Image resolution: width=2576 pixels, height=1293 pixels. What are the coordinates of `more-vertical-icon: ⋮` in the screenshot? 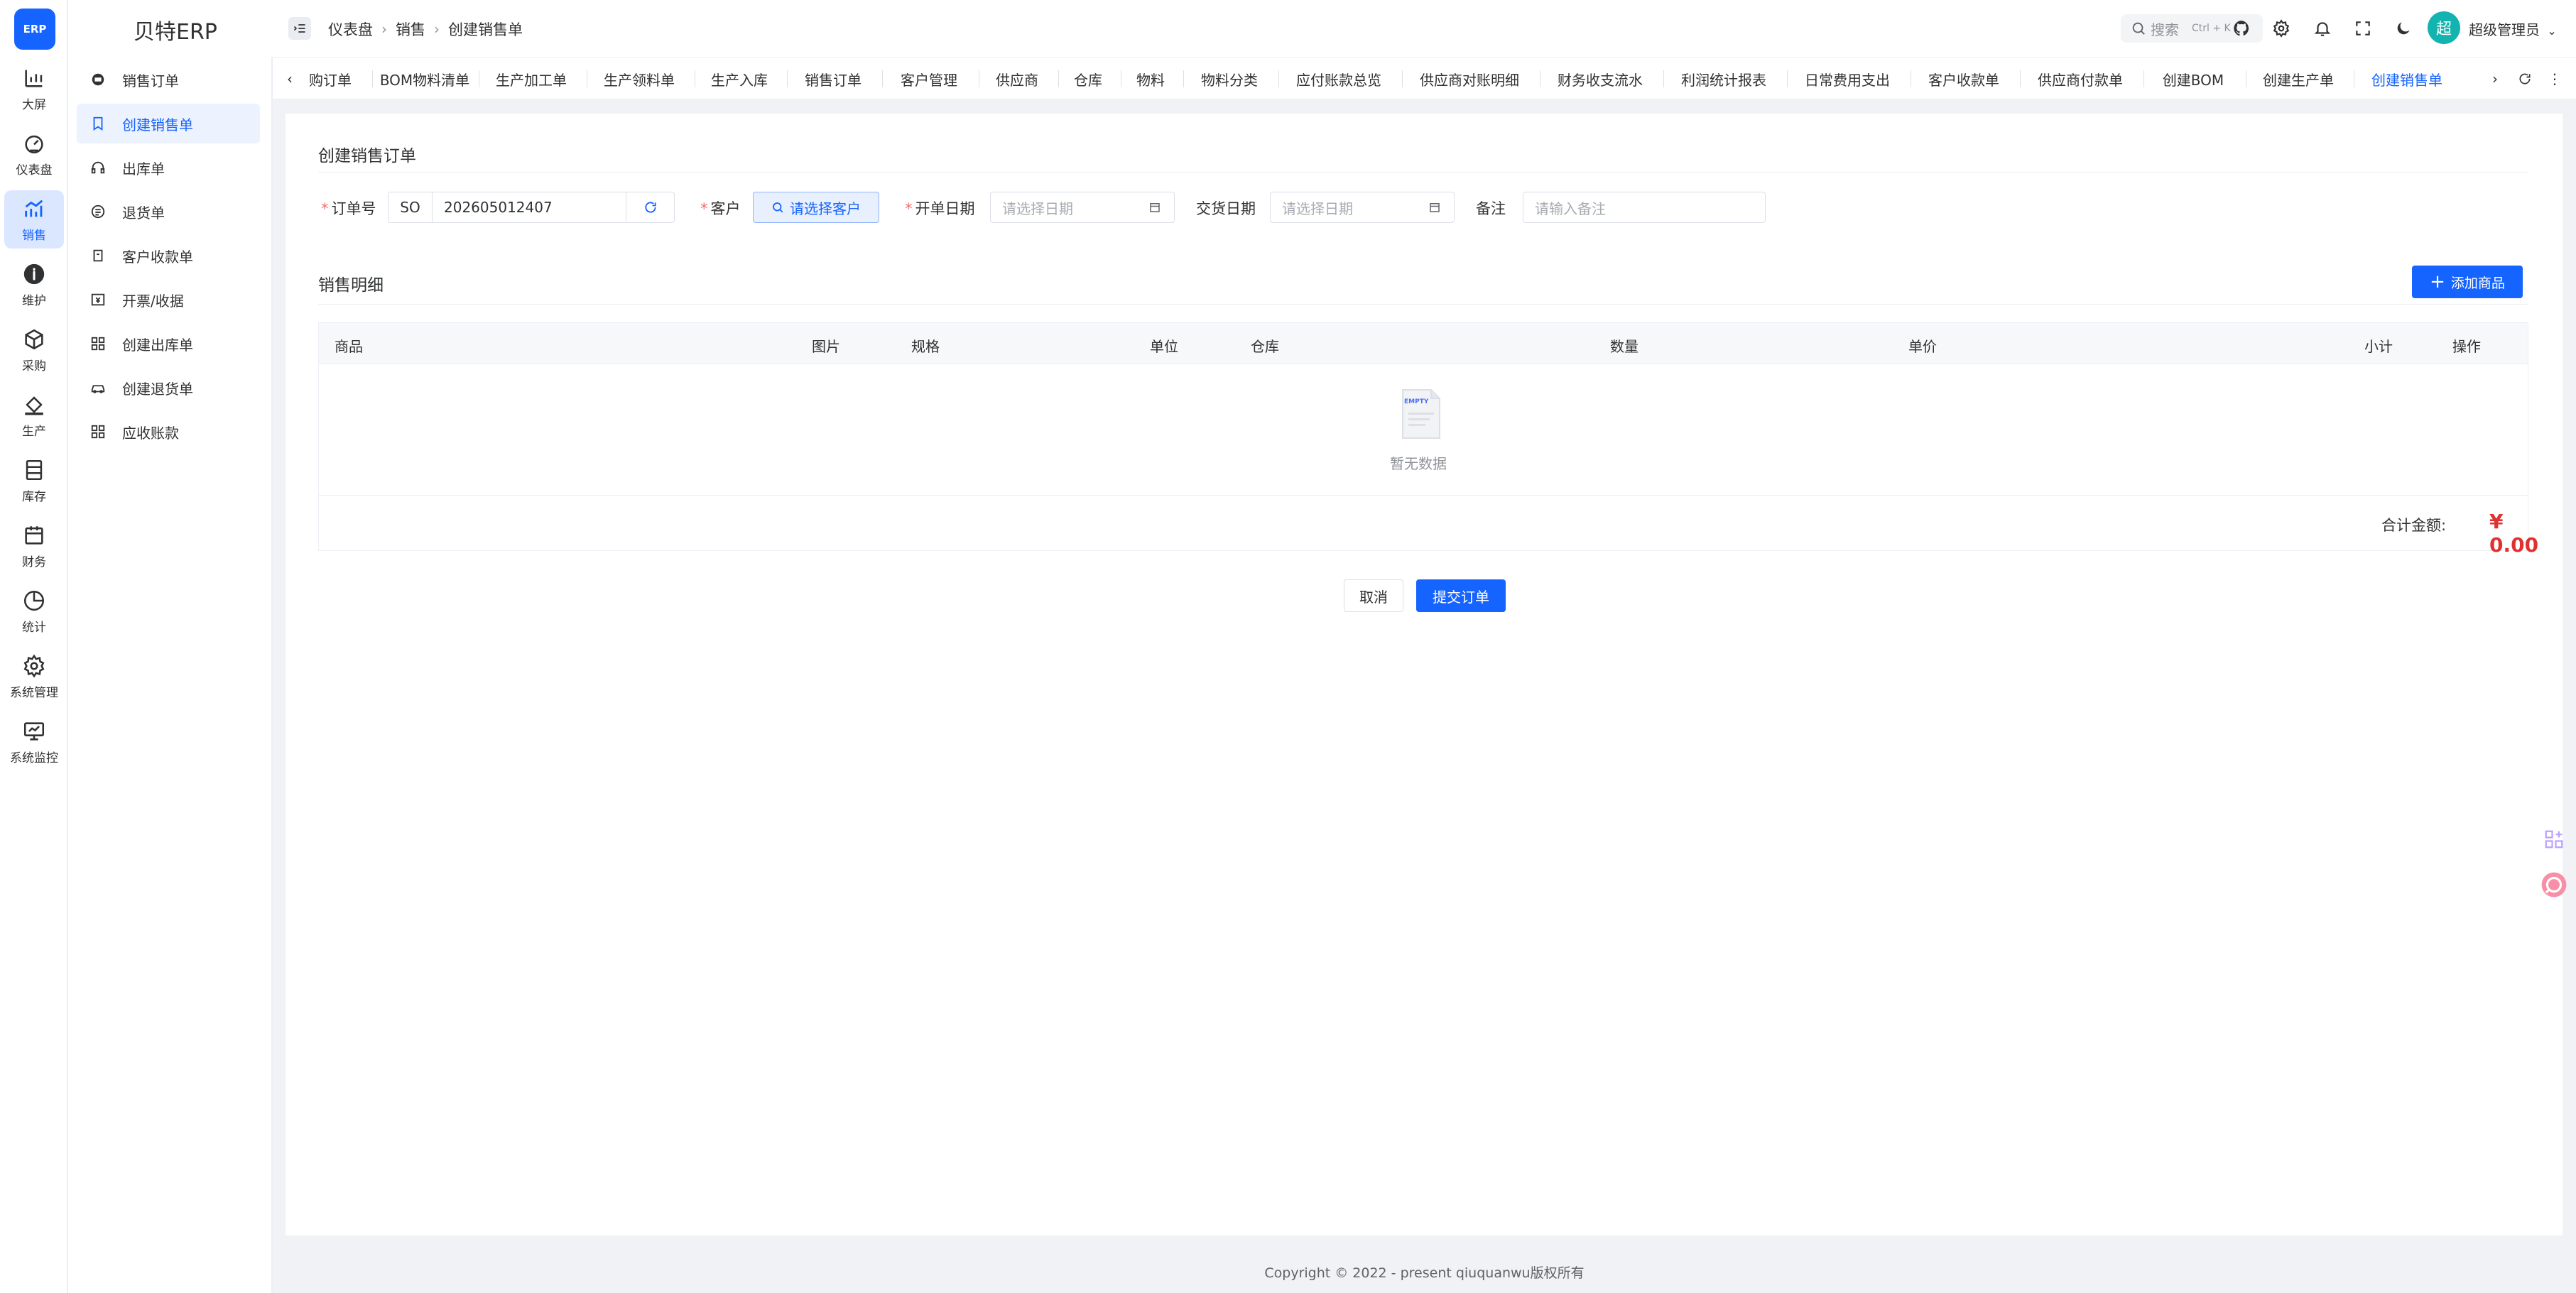 It's located at (2555, 79).